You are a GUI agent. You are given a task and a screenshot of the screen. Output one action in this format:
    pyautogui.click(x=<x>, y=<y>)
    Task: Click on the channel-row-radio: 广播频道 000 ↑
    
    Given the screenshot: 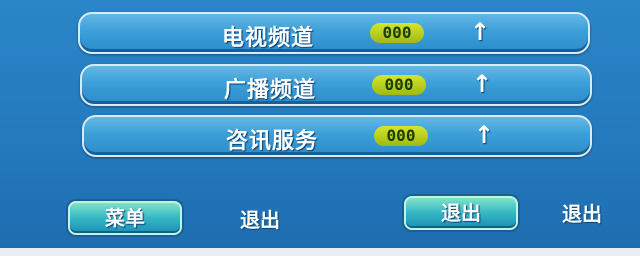 What is the action you would take?
    pyautogui.click(x=336, y=85)
    